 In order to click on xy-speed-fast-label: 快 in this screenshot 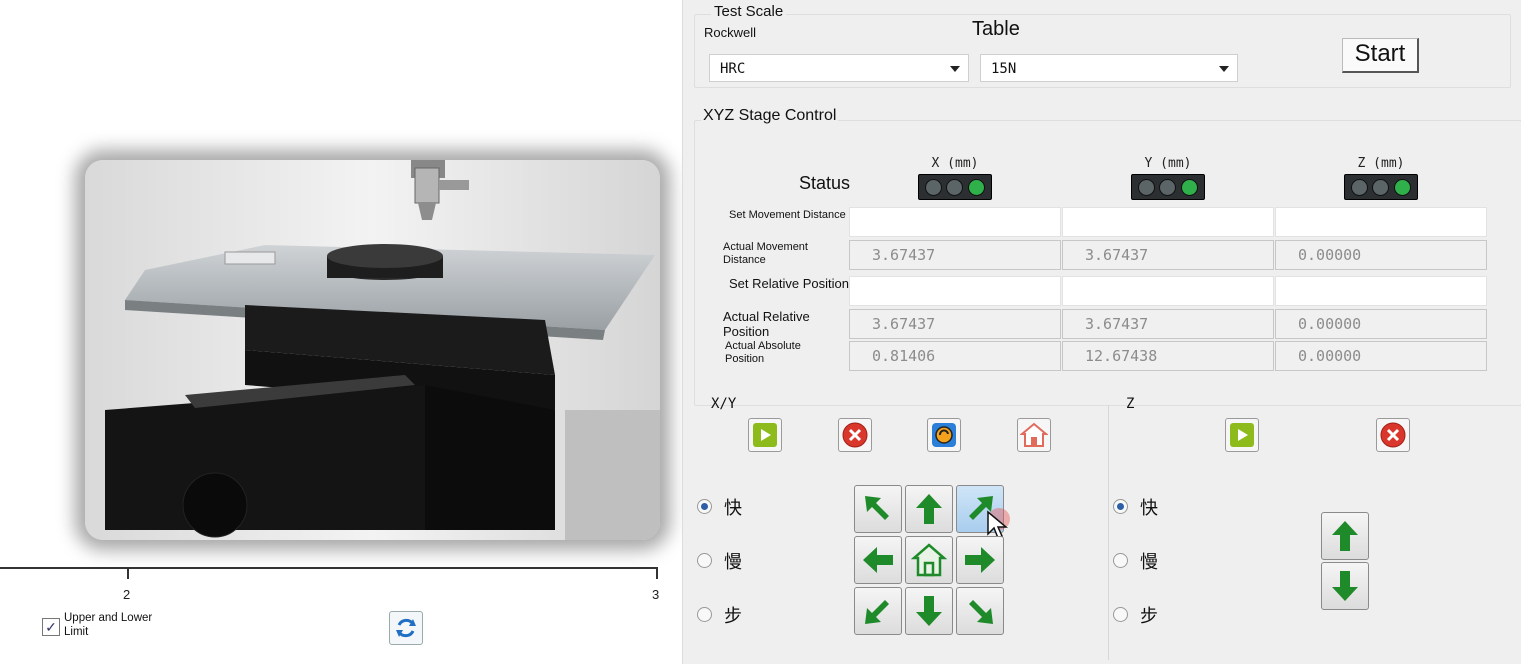, I will do `click(733, 508)`.